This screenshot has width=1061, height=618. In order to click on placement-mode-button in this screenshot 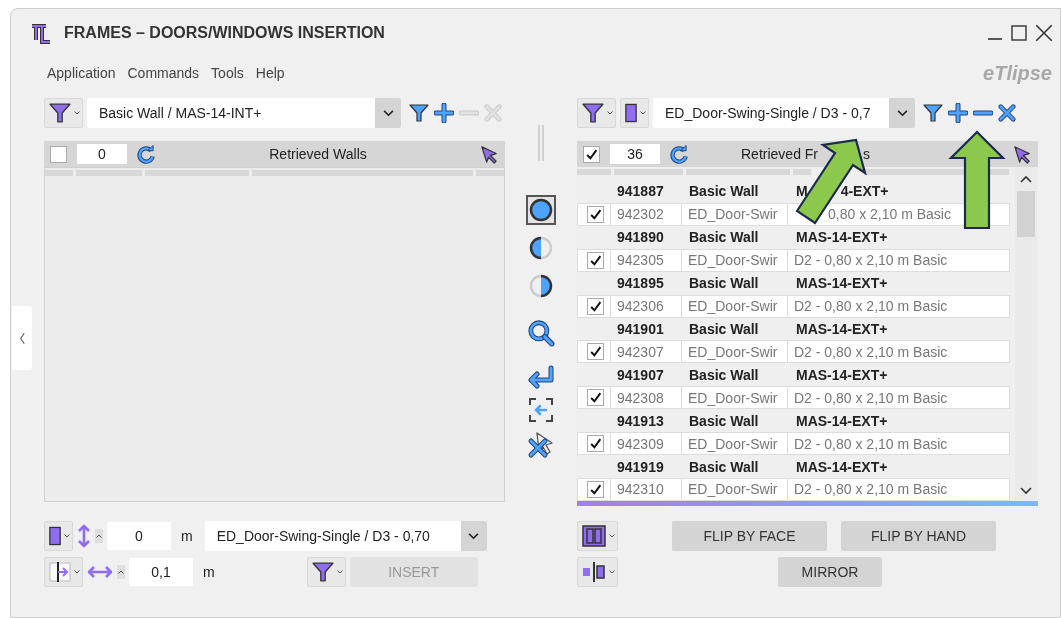, I will do `click(541, 210)`.